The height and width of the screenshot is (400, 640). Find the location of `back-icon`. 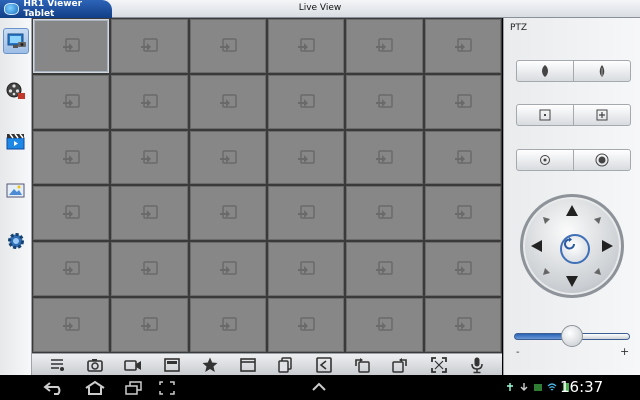

back-icon is located at coordinates (55, 388).